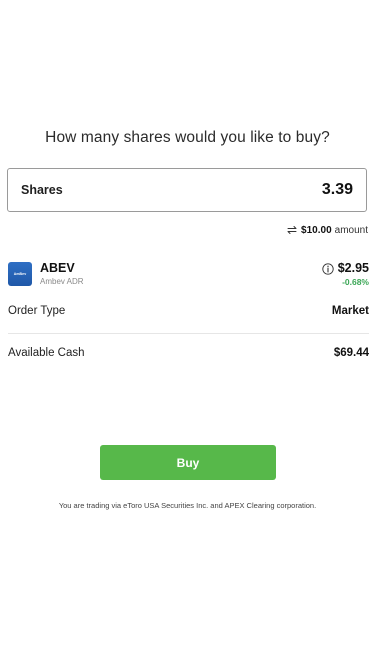 The width and height of the screenshot is (375, 667). I want to click on price-group: $2.95, so click(345, 268).